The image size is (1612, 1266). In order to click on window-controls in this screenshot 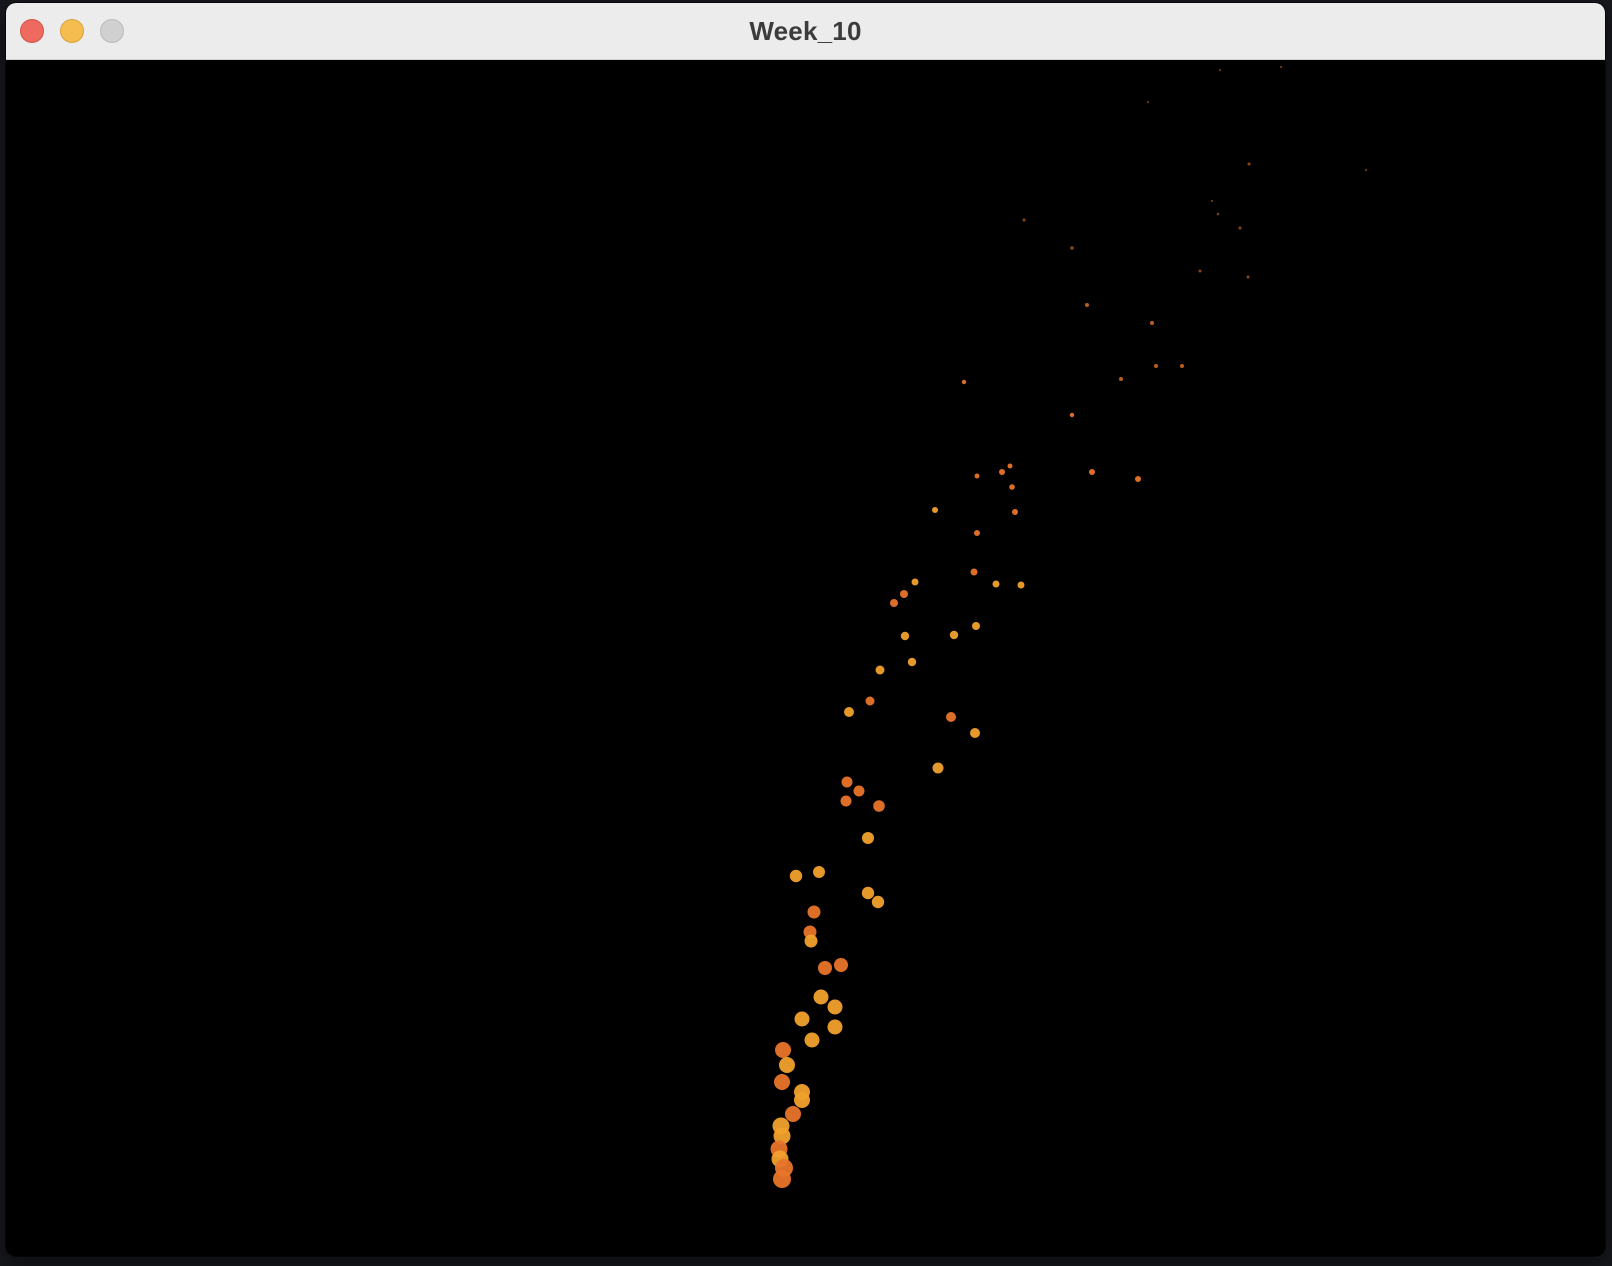, I will do `click(72, 31)`.